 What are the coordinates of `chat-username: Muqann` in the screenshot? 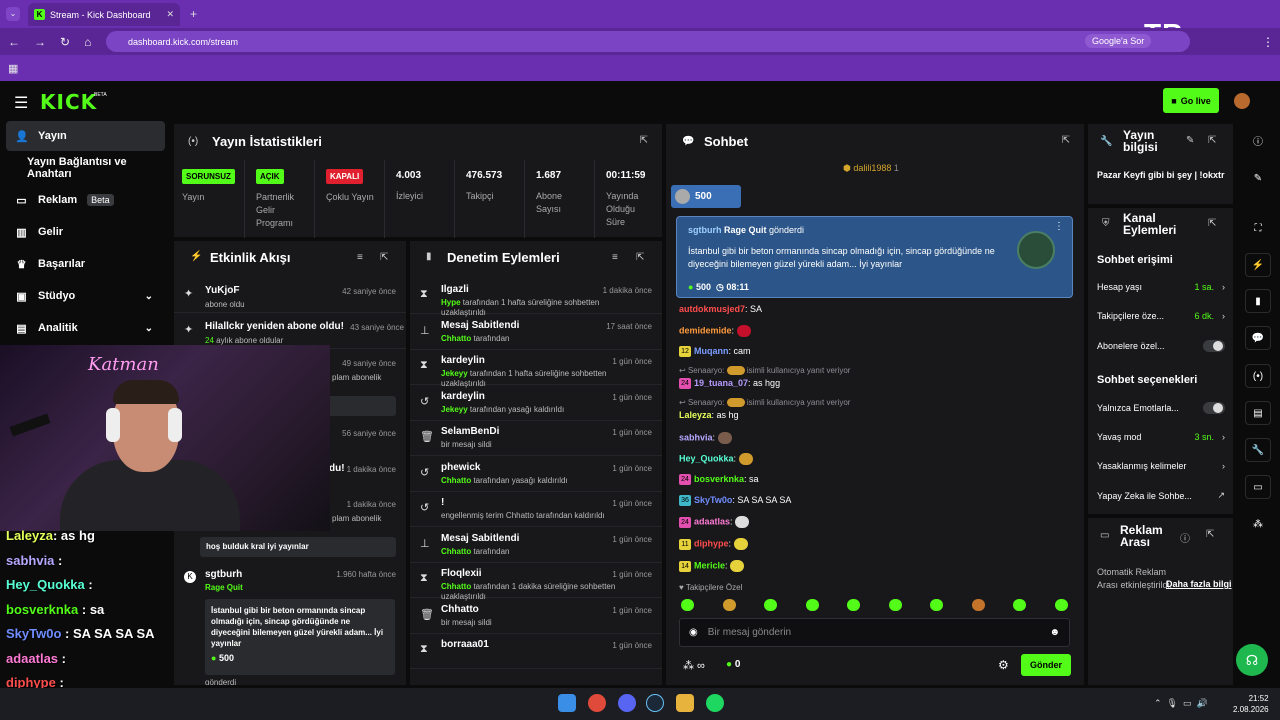 It's located at (711, 351).